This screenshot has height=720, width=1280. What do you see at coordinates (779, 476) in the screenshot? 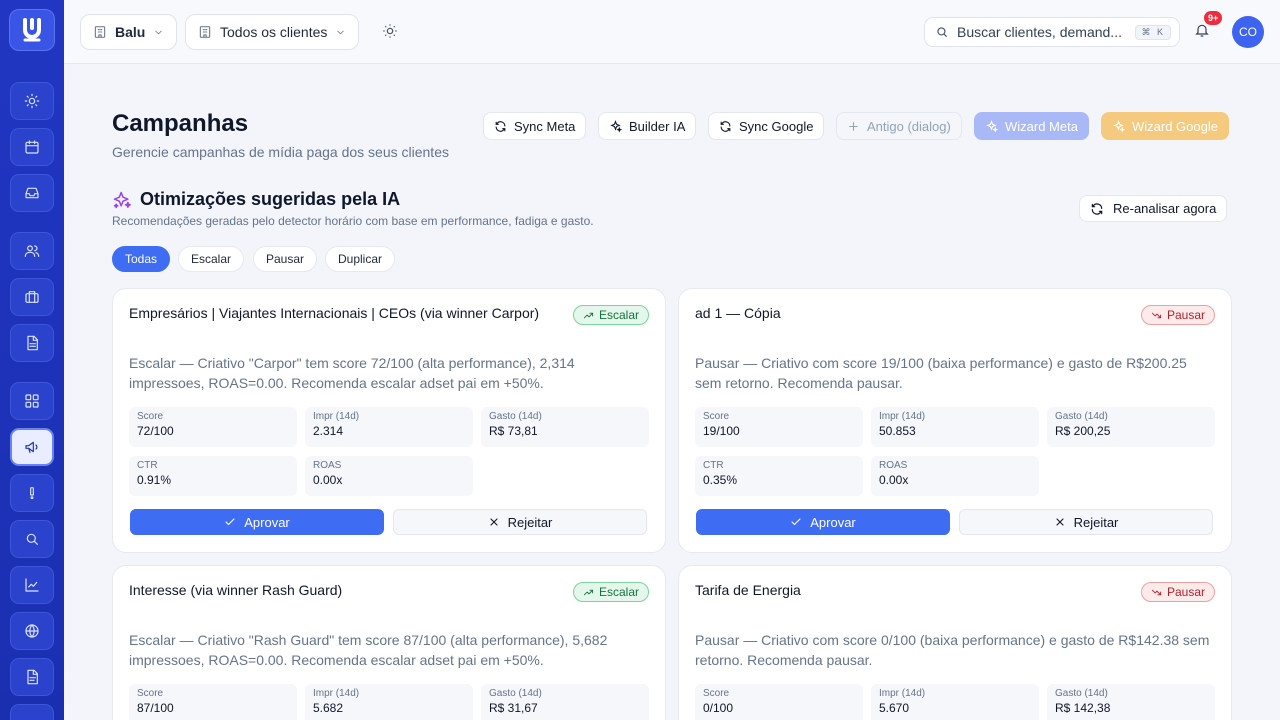
I see `metric-ctr: CTR 0.35%` at bounding box center [779, 476].